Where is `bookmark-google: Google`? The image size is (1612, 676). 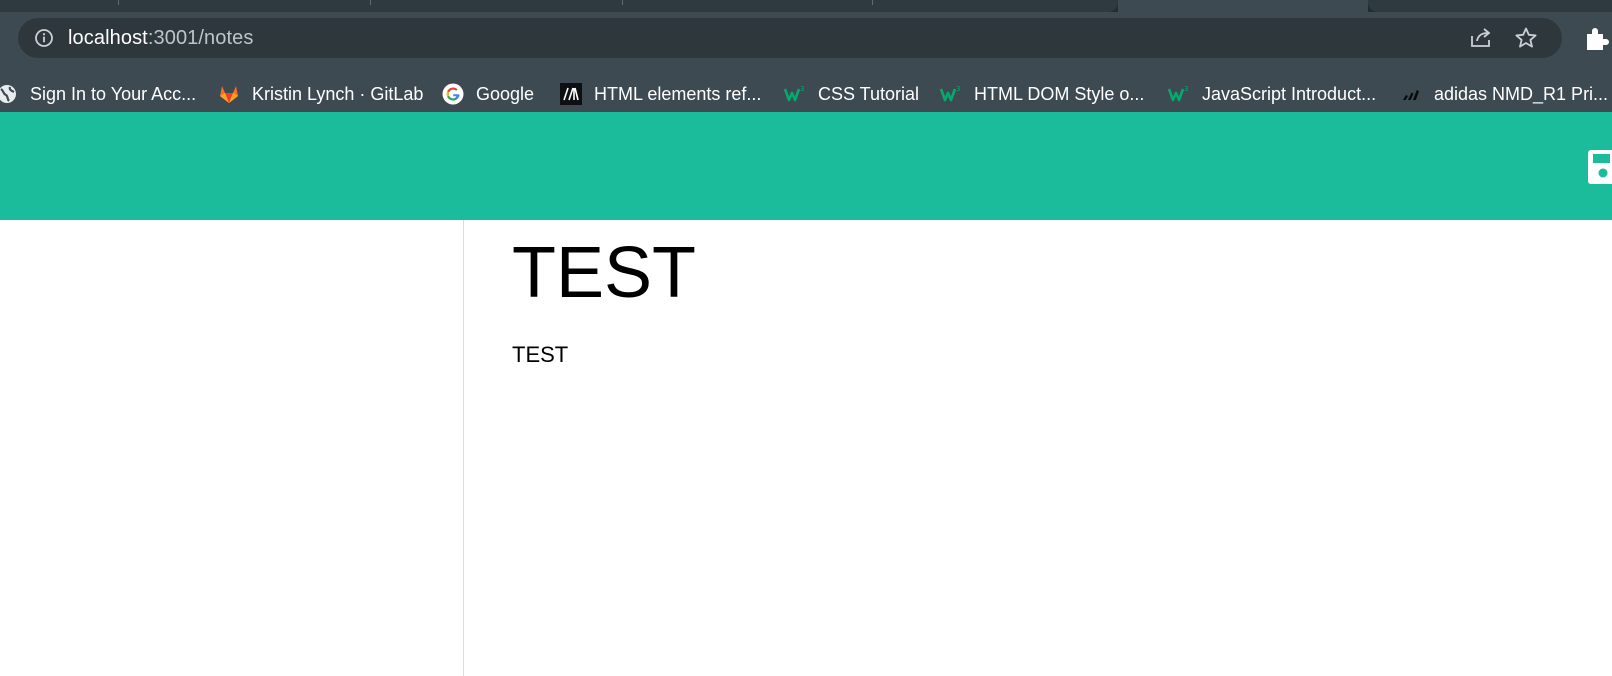 bookmark-google: Google is located at coordinates (488, 94).